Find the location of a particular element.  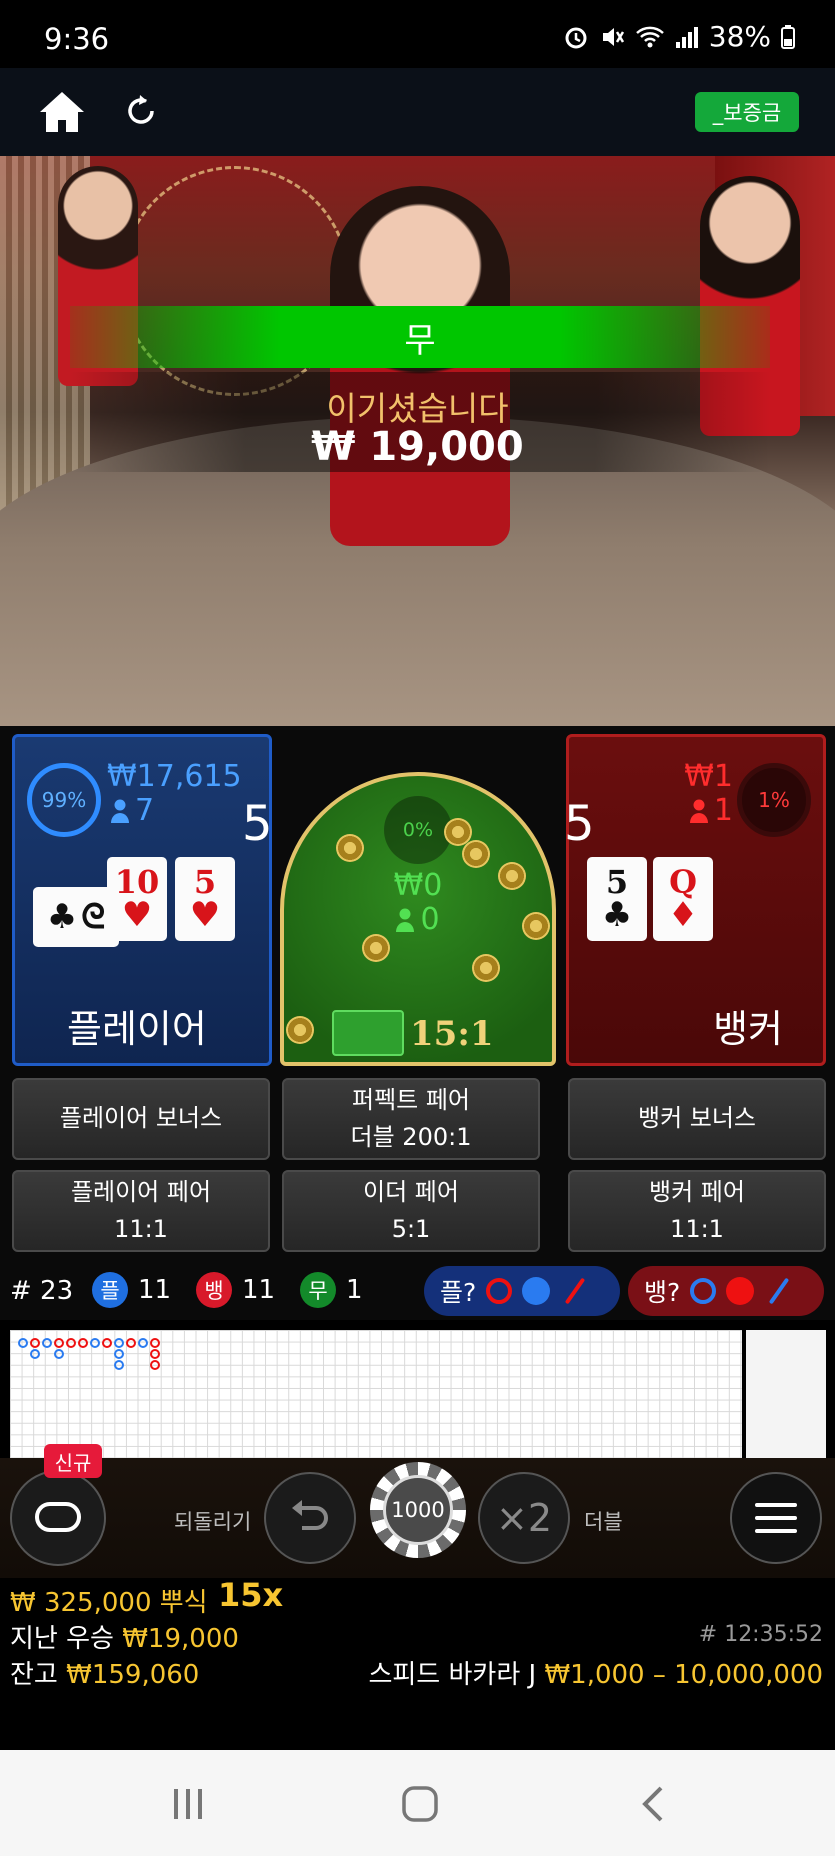

menu-button is located at coordinates (776, 1518).